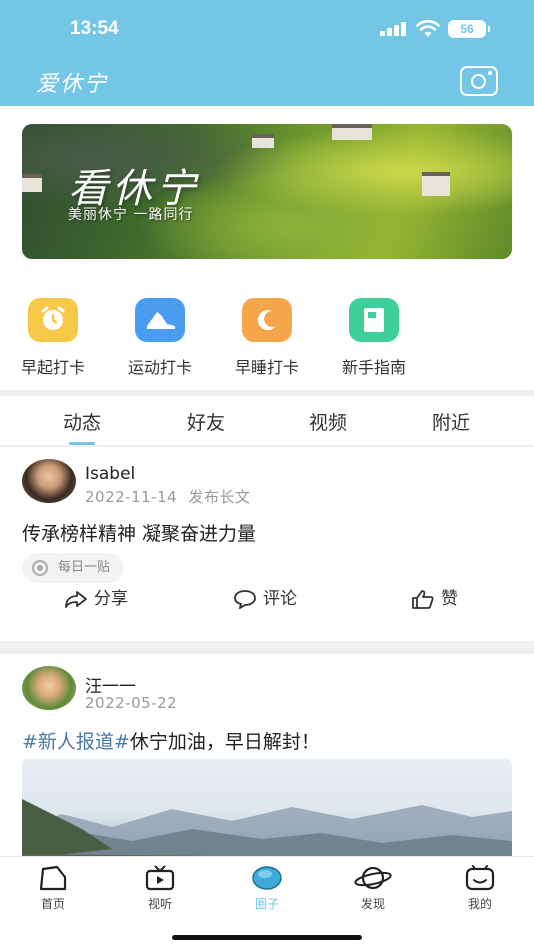  I want to click on circle-icon, so click(267, 878).